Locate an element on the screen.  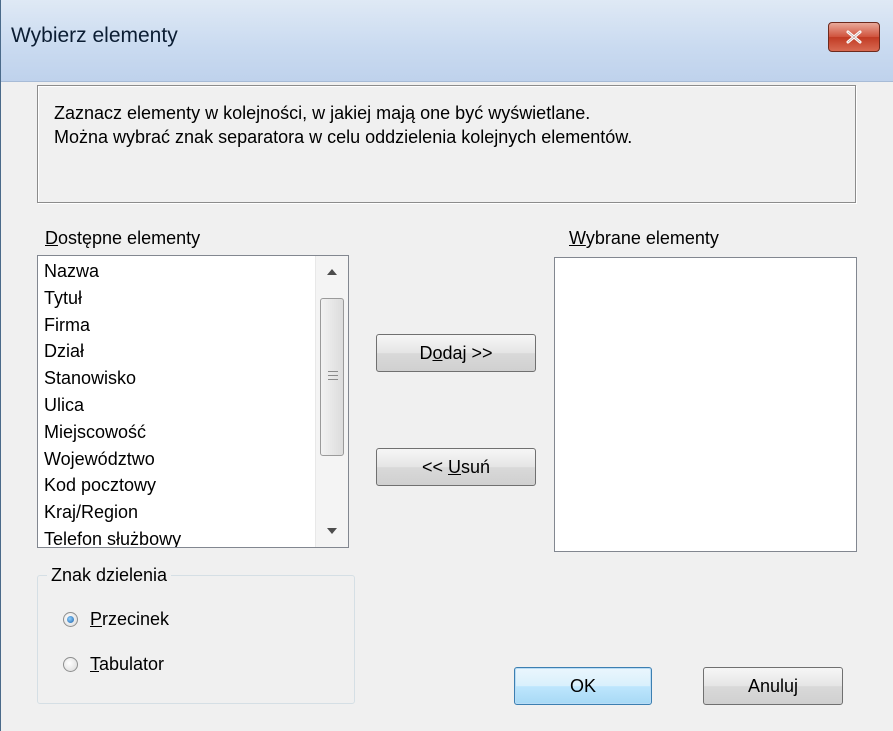
list-item: Stanowisko is located at coordinates (177, 378).